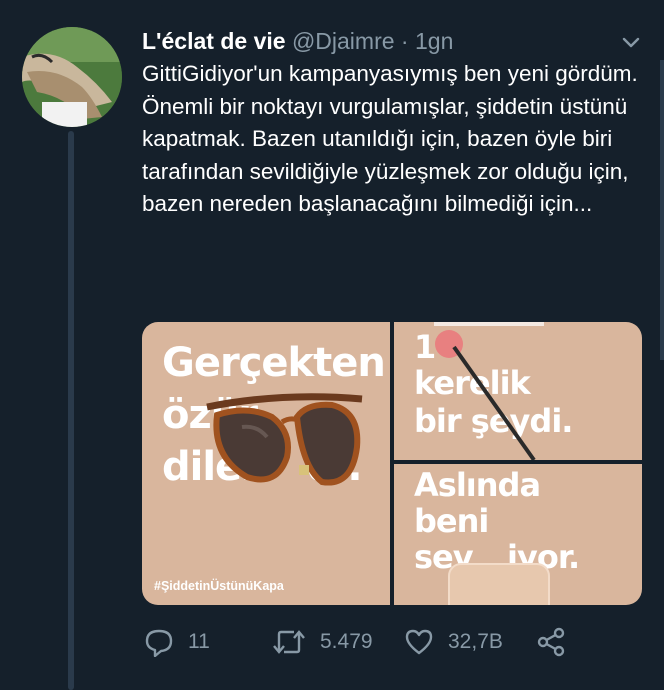 This screenshot has width=664, height=690. I want to click on reply-icon, so click(159, 643).